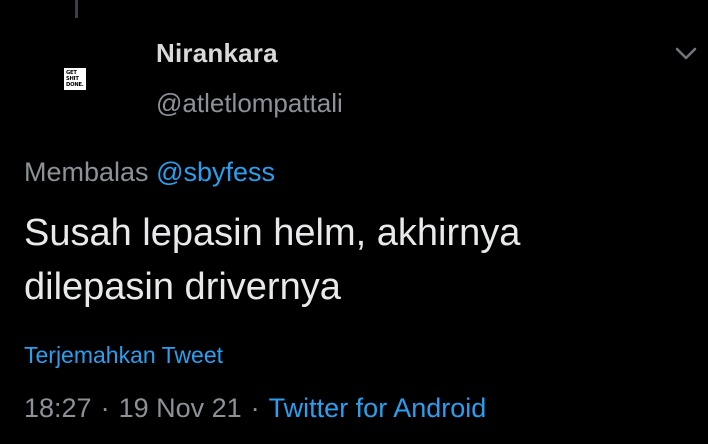 This screenshot has height=444, width=708. What do you see at coordinates (149, 172) in the screenshot?
I see `reply-context: Membalas @sbyfess` at bounding box center [149, 172].